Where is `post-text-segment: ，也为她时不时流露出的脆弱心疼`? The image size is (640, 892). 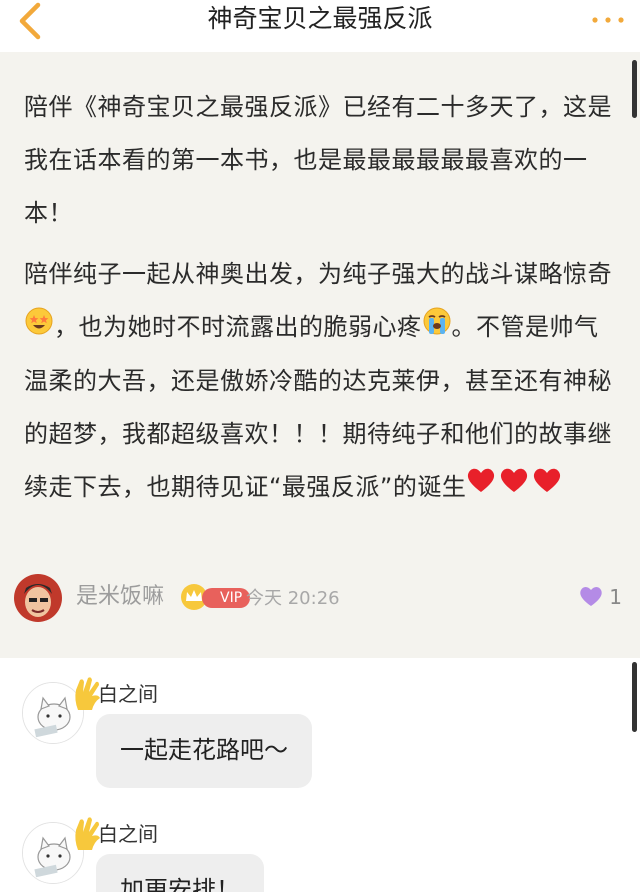
post-text-segment: ，也为她时不时流露出的脆弱心疼 is located at coordinates (238, 327).